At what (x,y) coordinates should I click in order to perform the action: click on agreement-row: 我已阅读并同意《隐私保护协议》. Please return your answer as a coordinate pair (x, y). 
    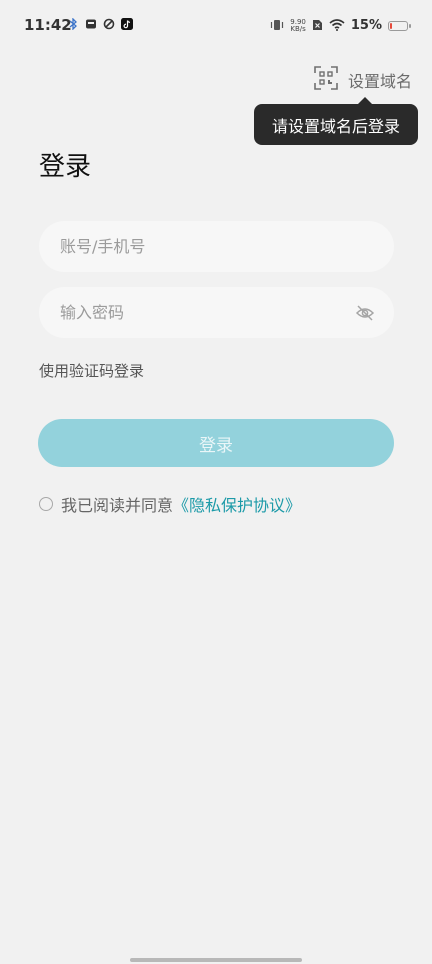
    Looking at the image, I should click on (170, 504).